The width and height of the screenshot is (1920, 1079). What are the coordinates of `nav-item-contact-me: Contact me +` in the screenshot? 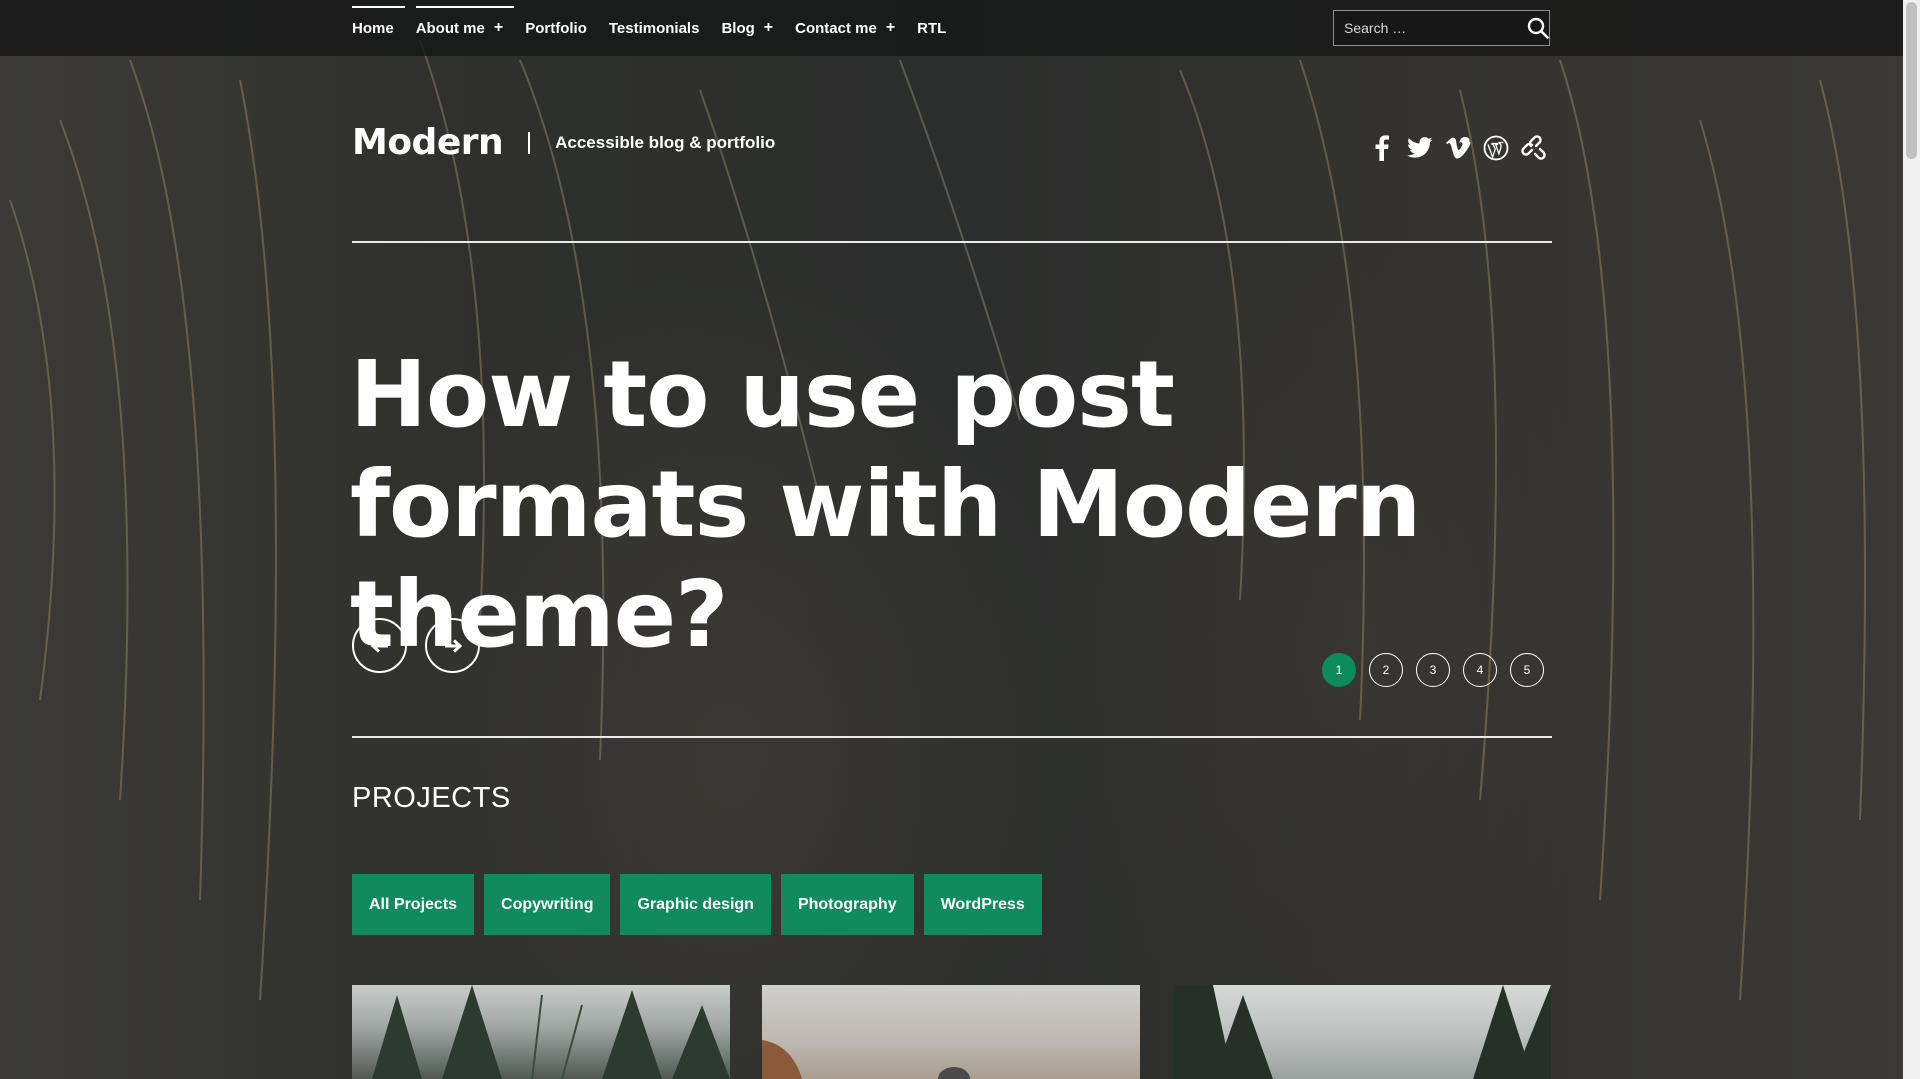 It's located at (845, 28).